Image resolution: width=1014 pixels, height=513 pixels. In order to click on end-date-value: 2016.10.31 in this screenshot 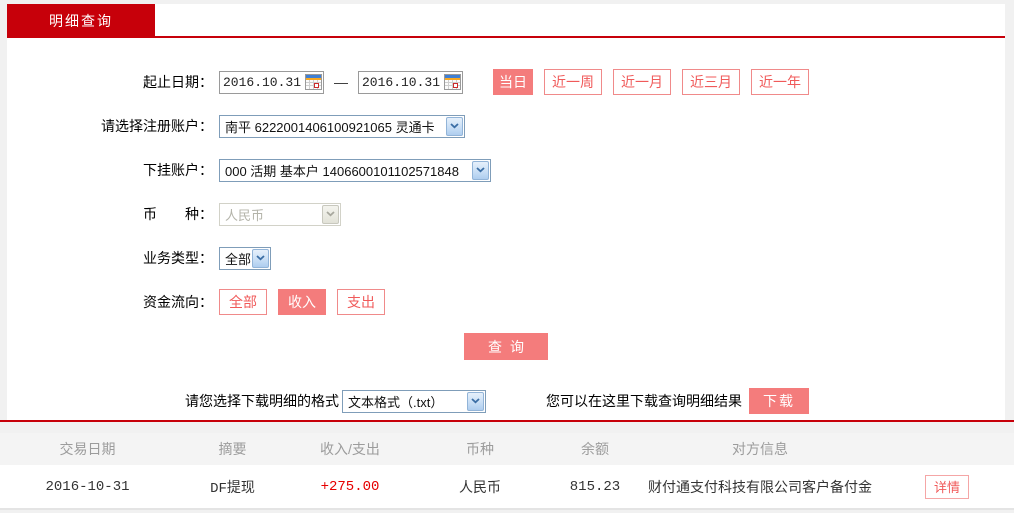, I will do `click(400, 82)`.